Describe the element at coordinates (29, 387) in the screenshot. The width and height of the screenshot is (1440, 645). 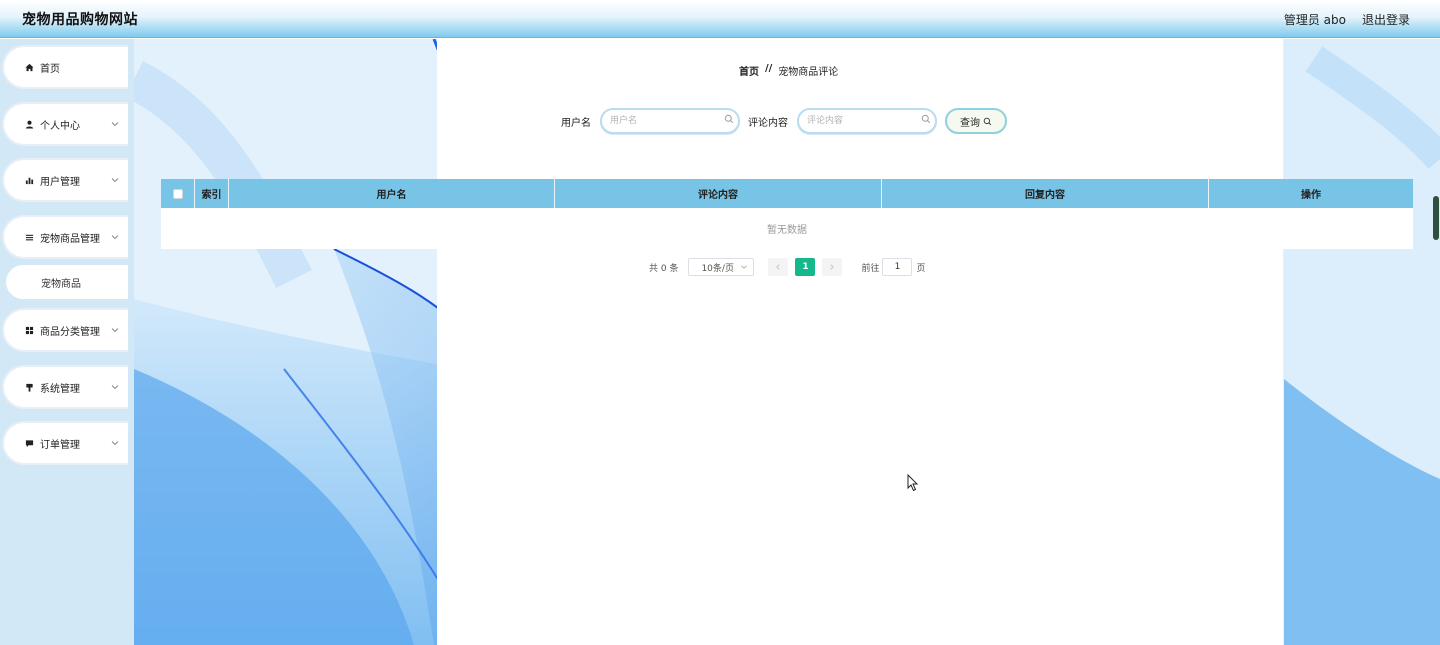
I see `pin-icon` at that location.